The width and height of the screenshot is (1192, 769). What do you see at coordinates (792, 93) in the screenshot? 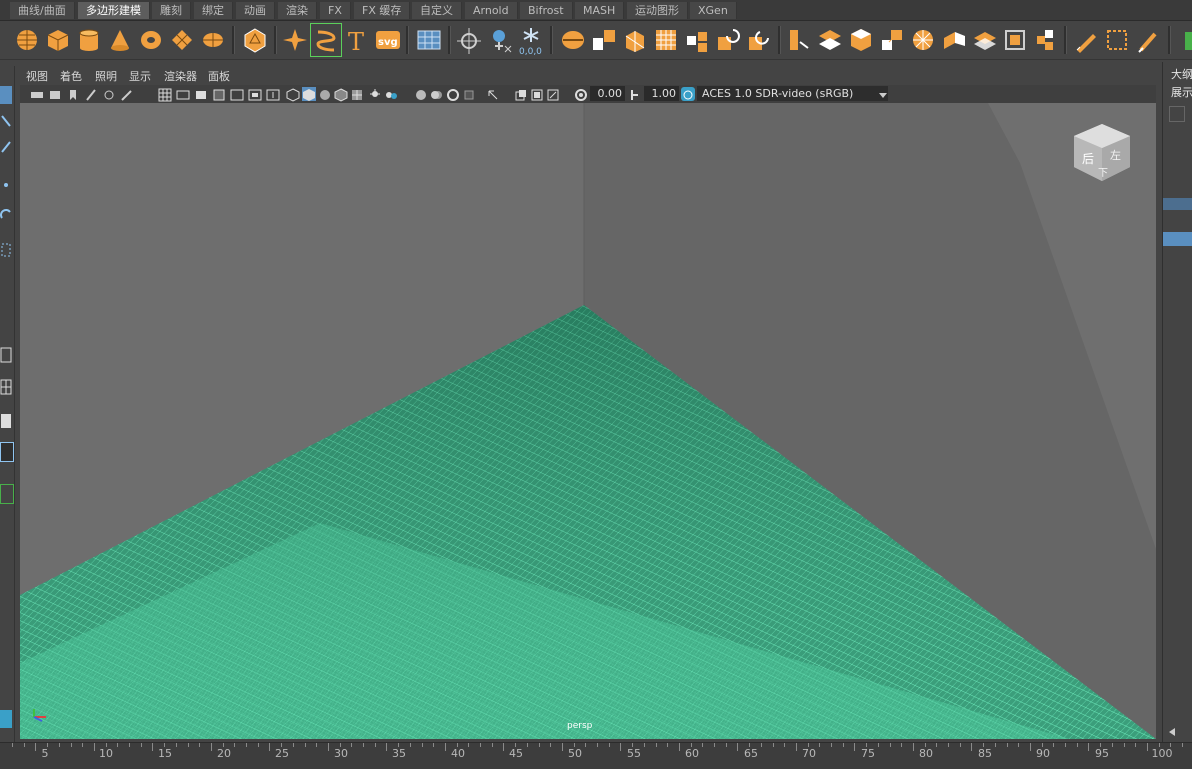
I see `color-space-dropdown: ACES 1.0 SDR-video (sRGB)` at bounding box center [792, 93].